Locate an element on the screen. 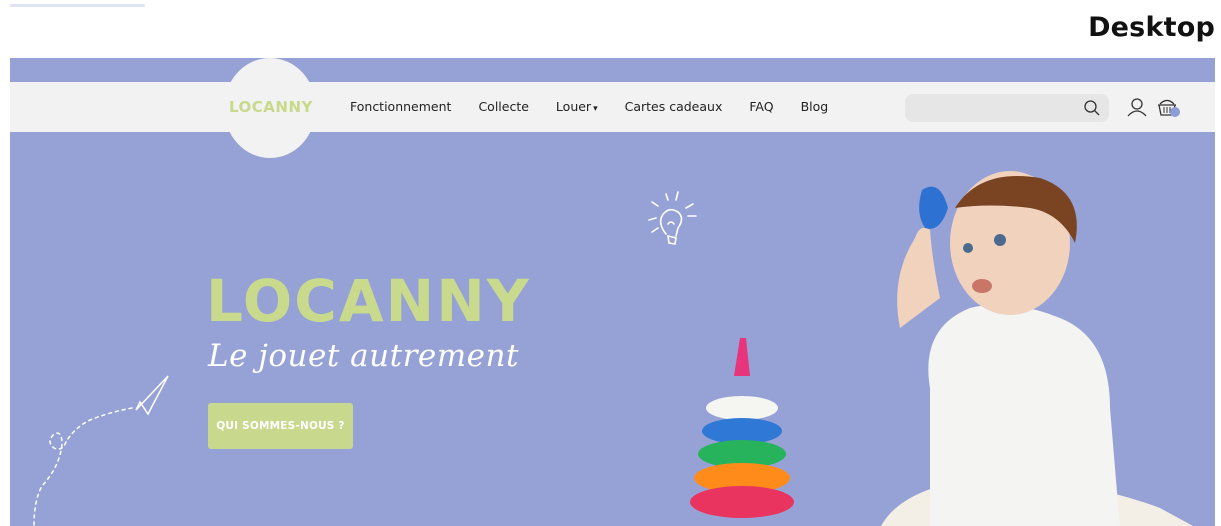  hero-tagline: Le jouet autrement is located at coordinates (363, 356).